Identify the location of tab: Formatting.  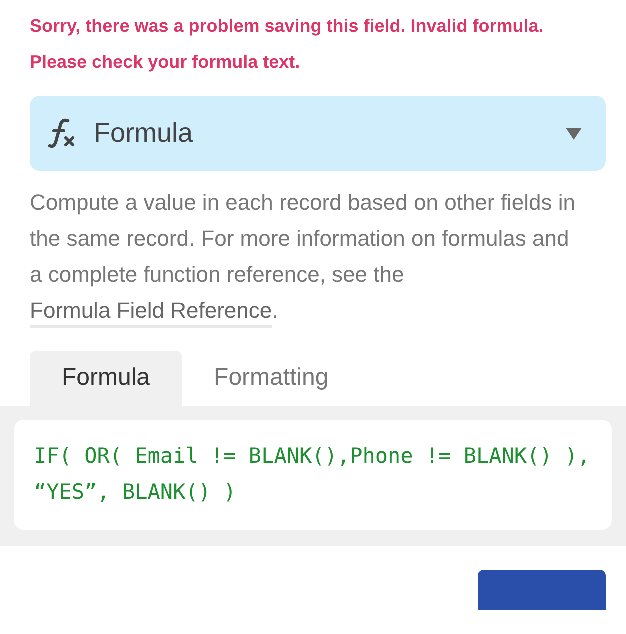
(271, 378).